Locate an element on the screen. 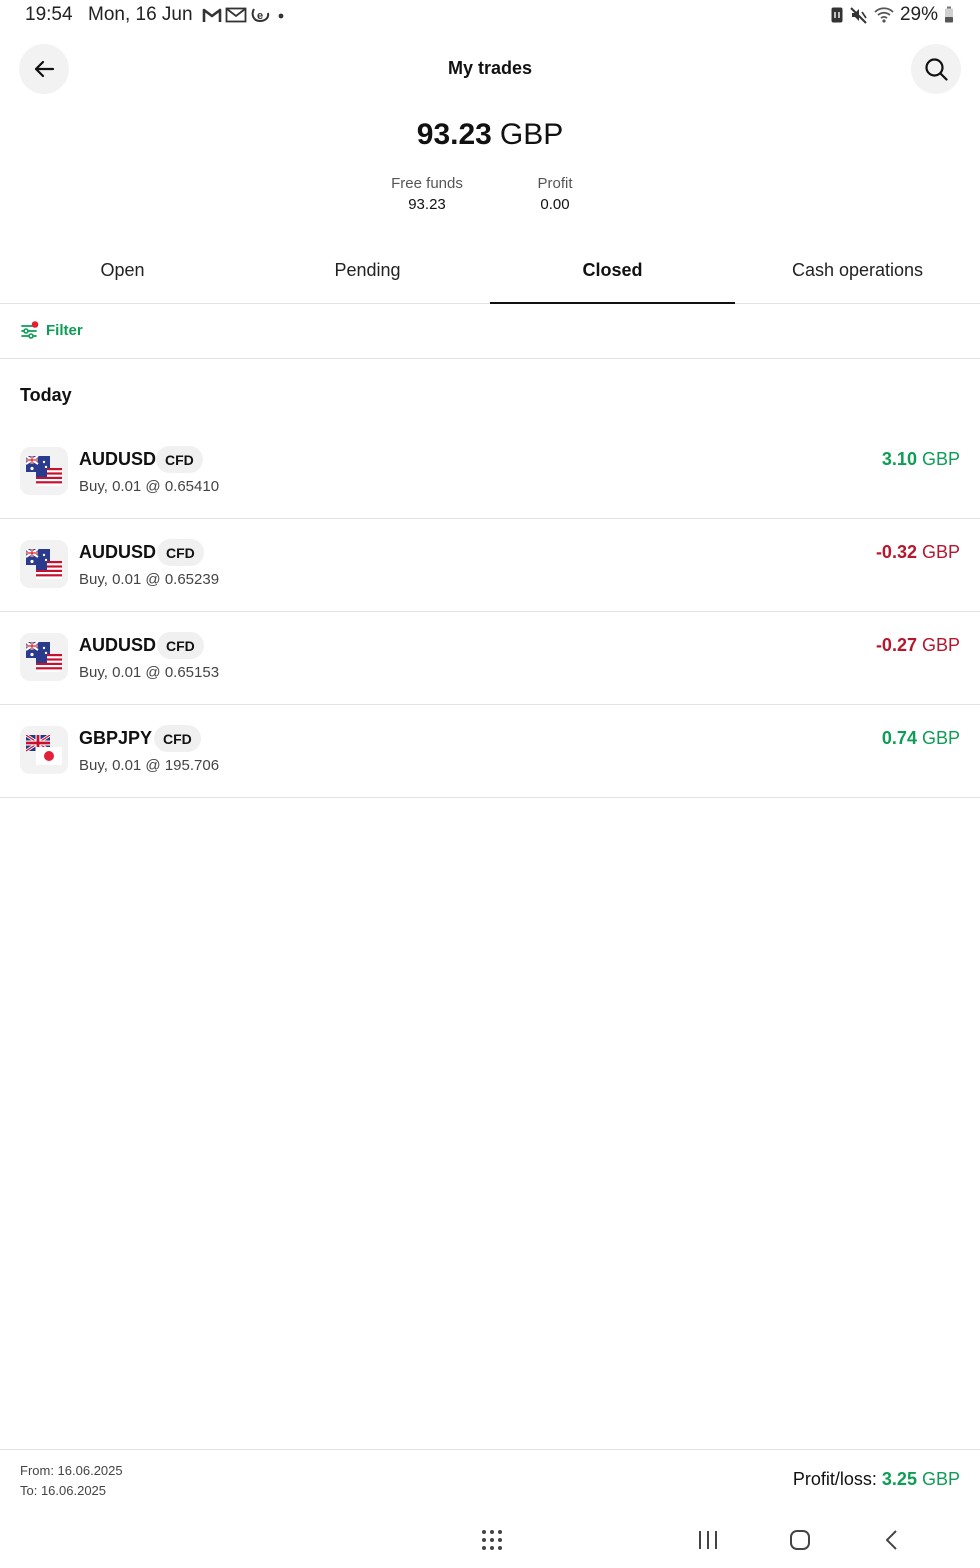 The width and height of the screenshot is (980, 1568). trade-details: Buy, 0.01 @ 0.65239 is located at coordinates (149, 579).